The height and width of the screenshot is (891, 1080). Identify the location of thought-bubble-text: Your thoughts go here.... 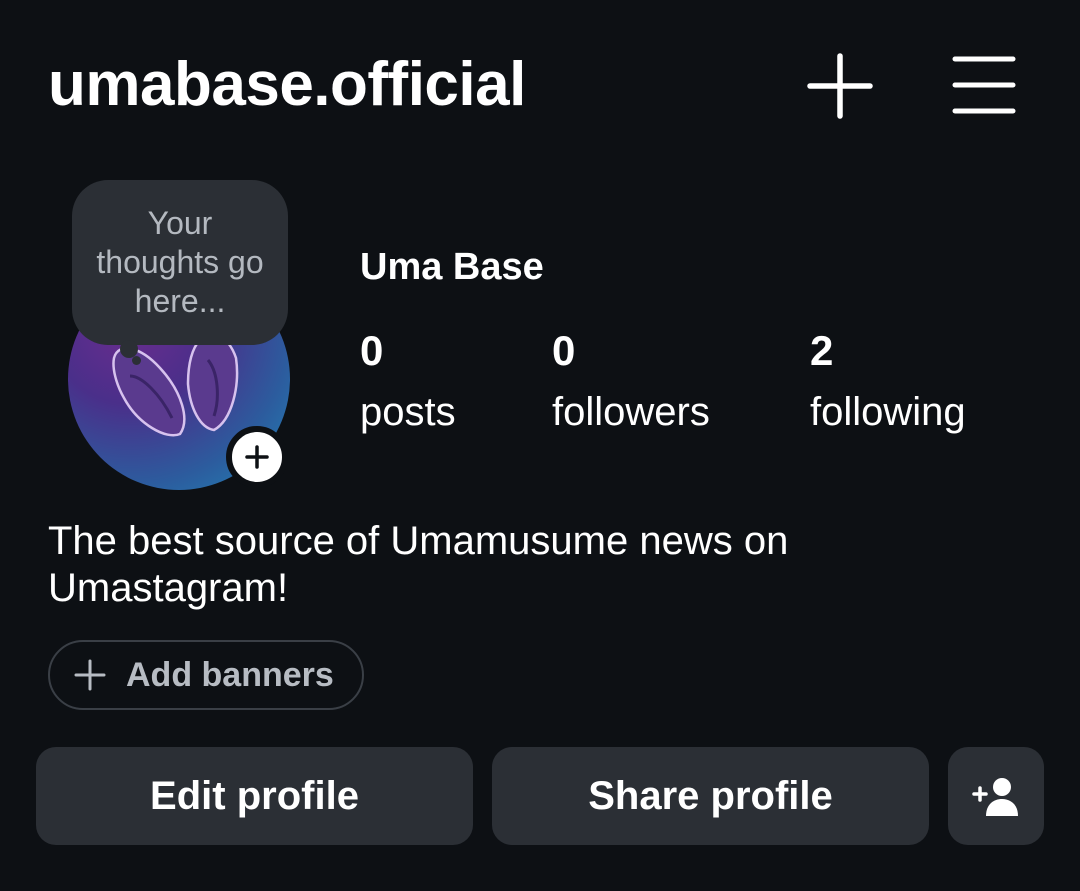
(180, 262).